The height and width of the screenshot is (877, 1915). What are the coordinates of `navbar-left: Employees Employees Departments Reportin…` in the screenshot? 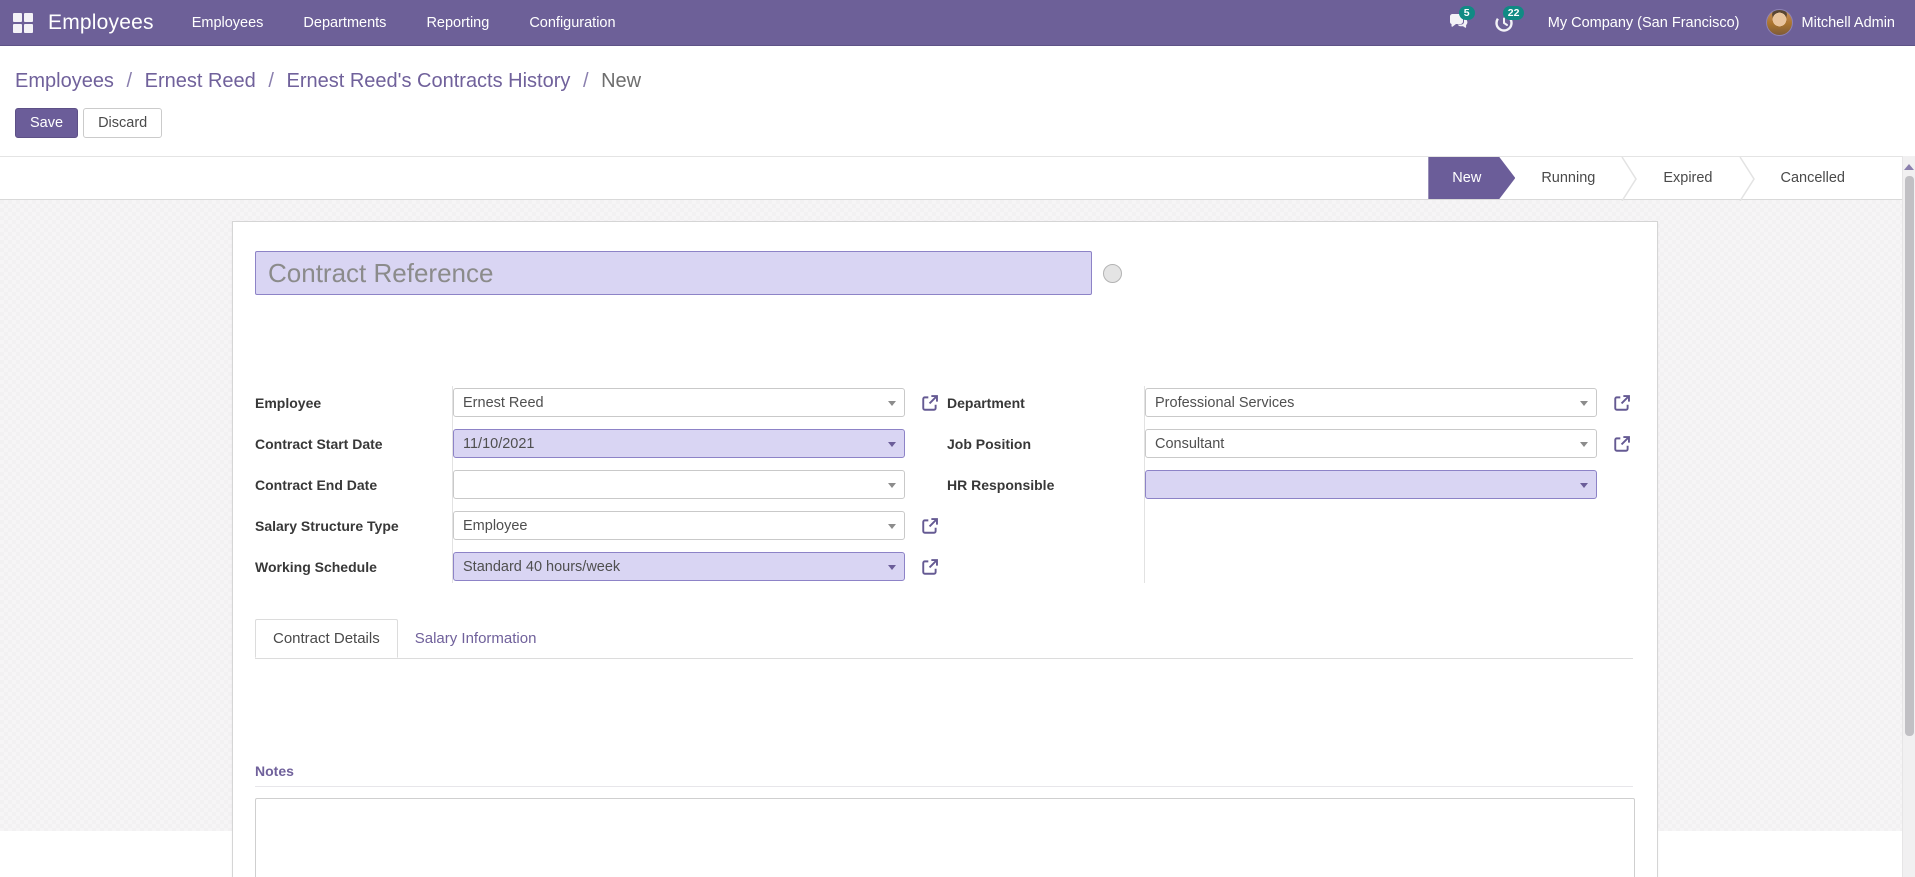 It's located at (318, 22).